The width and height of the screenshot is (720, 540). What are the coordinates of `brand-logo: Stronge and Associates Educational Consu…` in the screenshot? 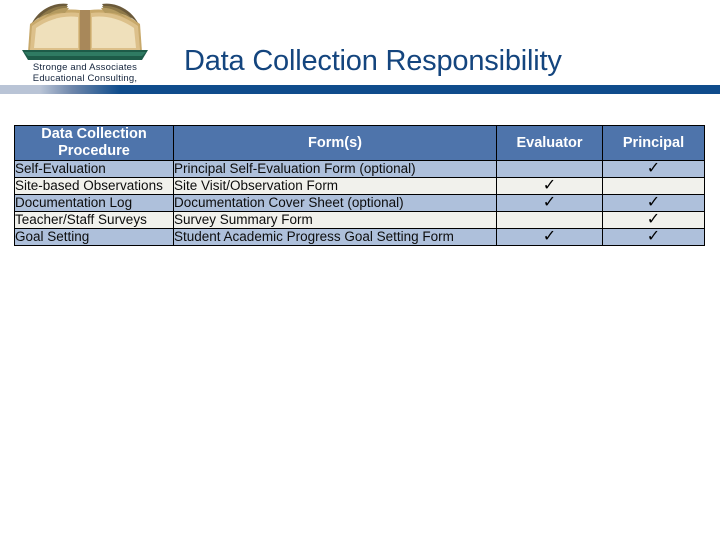 It's located at (85, 48).